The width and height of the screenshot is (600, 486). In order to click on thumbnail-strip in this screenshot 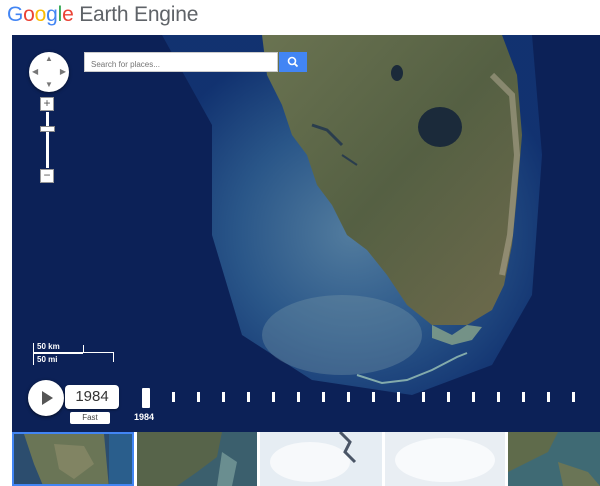, I will do `click(306, 459)`.